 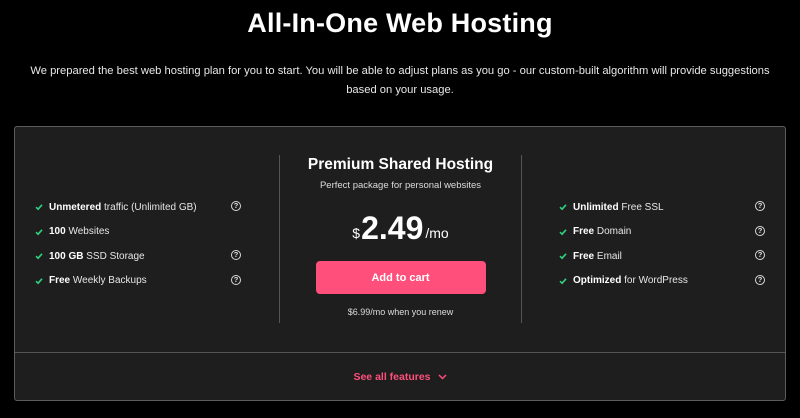 I want to click on feature-label: SSD Storage, so click(x=114, y=256).